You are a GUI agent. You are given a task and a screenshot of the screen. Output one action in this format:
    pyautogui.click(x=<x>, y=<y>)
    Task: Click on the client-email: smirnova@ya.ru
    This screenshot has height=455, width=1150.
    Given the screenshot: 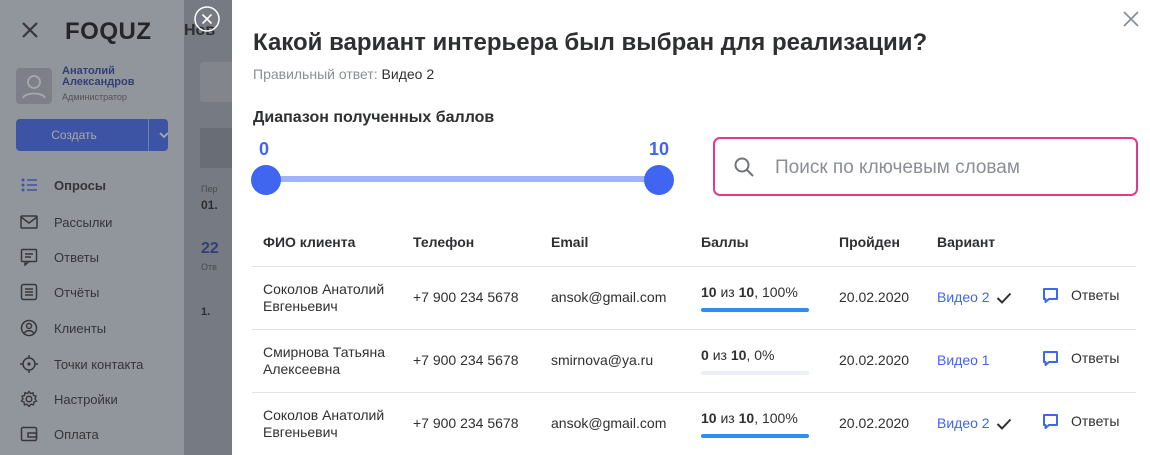 What is the action you would take?
    pyautogui.click(x=615, y=361)
    